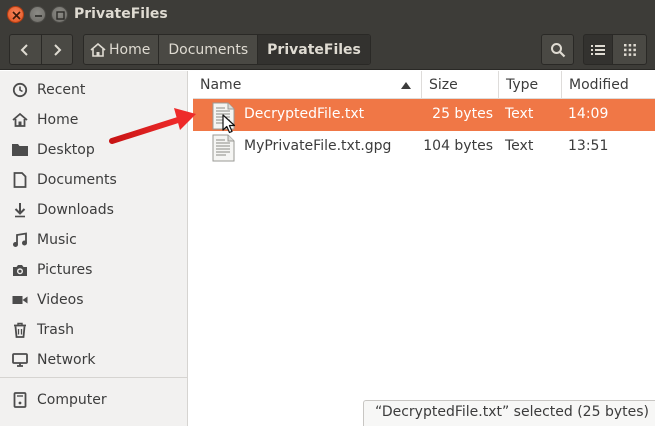 The height and width of the screenshot is (426, 655). Describe the element at coordinates (93, 90) in the screenshot. I see `sidebar-item-recent: Recent` at that location.